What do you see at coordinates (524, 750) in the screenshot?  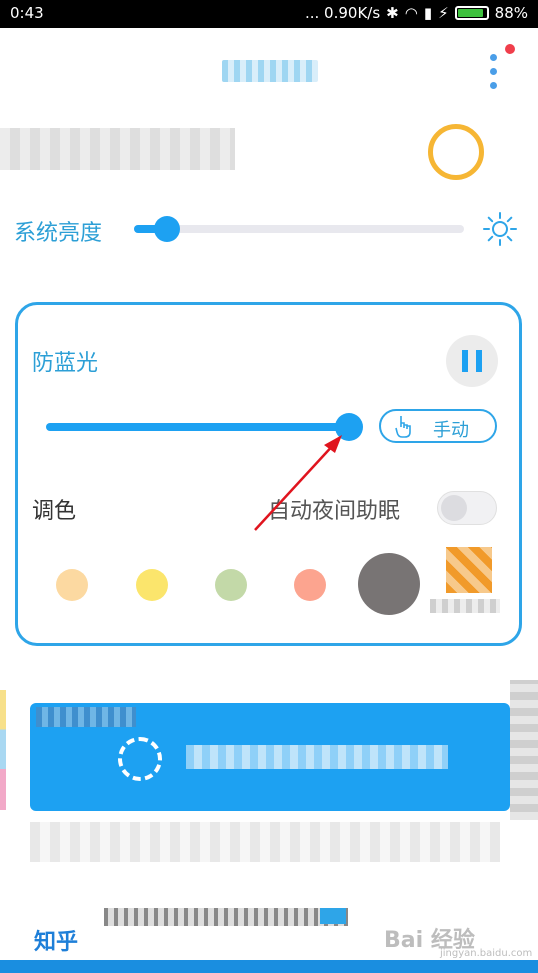 I see `right-edge-blurred` at bounding box center [524, 750].